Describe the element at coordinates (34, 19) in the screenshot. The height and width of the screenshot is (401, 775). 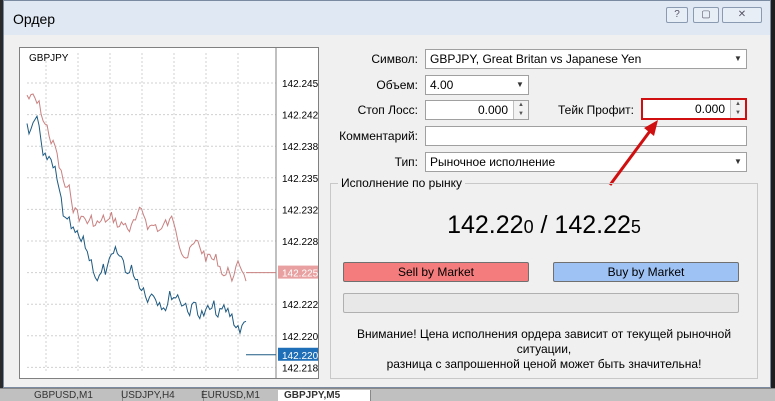
I see `dialog-title: Ордер` at that location.